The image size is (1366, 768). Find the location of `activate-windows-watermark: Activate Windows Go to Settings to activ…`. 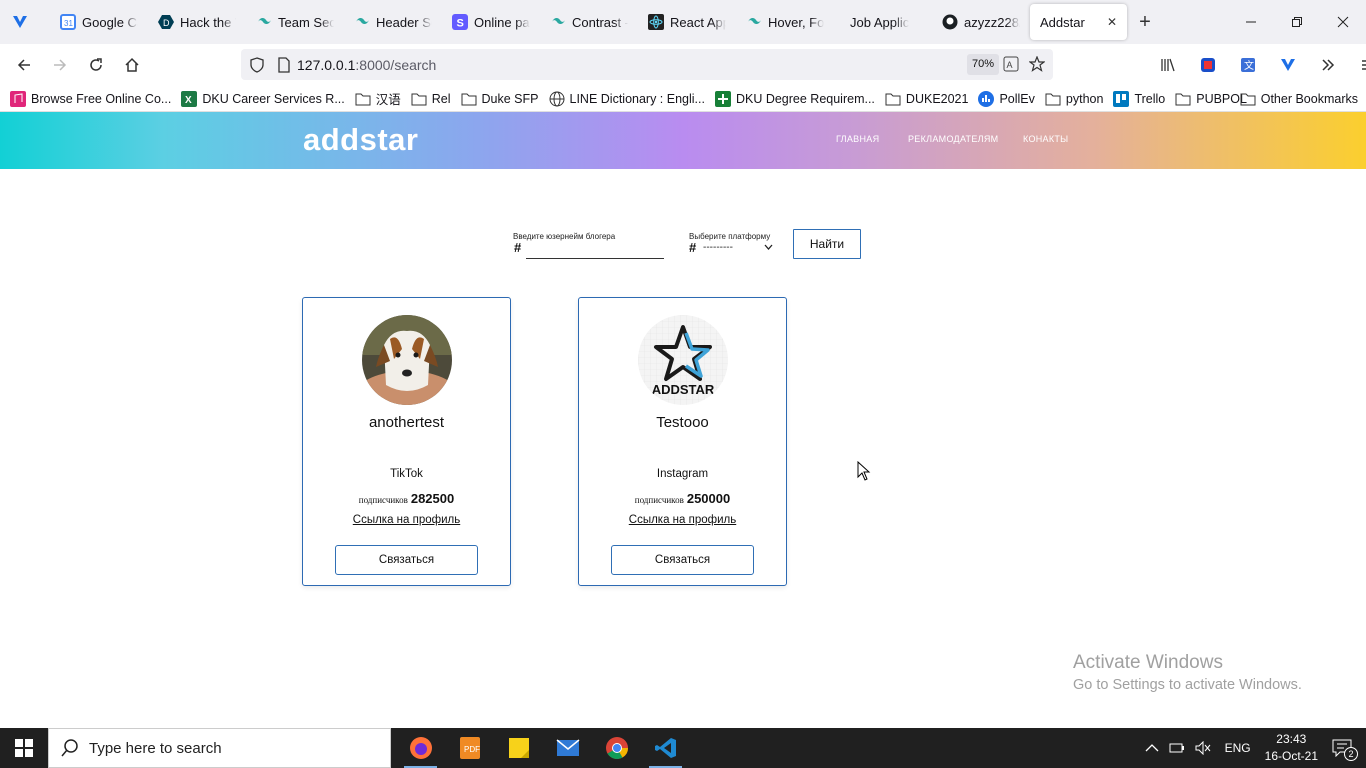

activate-windows-watermark: Activate Windows Go to Settings to activ… is located at coordinates (1187, 672).